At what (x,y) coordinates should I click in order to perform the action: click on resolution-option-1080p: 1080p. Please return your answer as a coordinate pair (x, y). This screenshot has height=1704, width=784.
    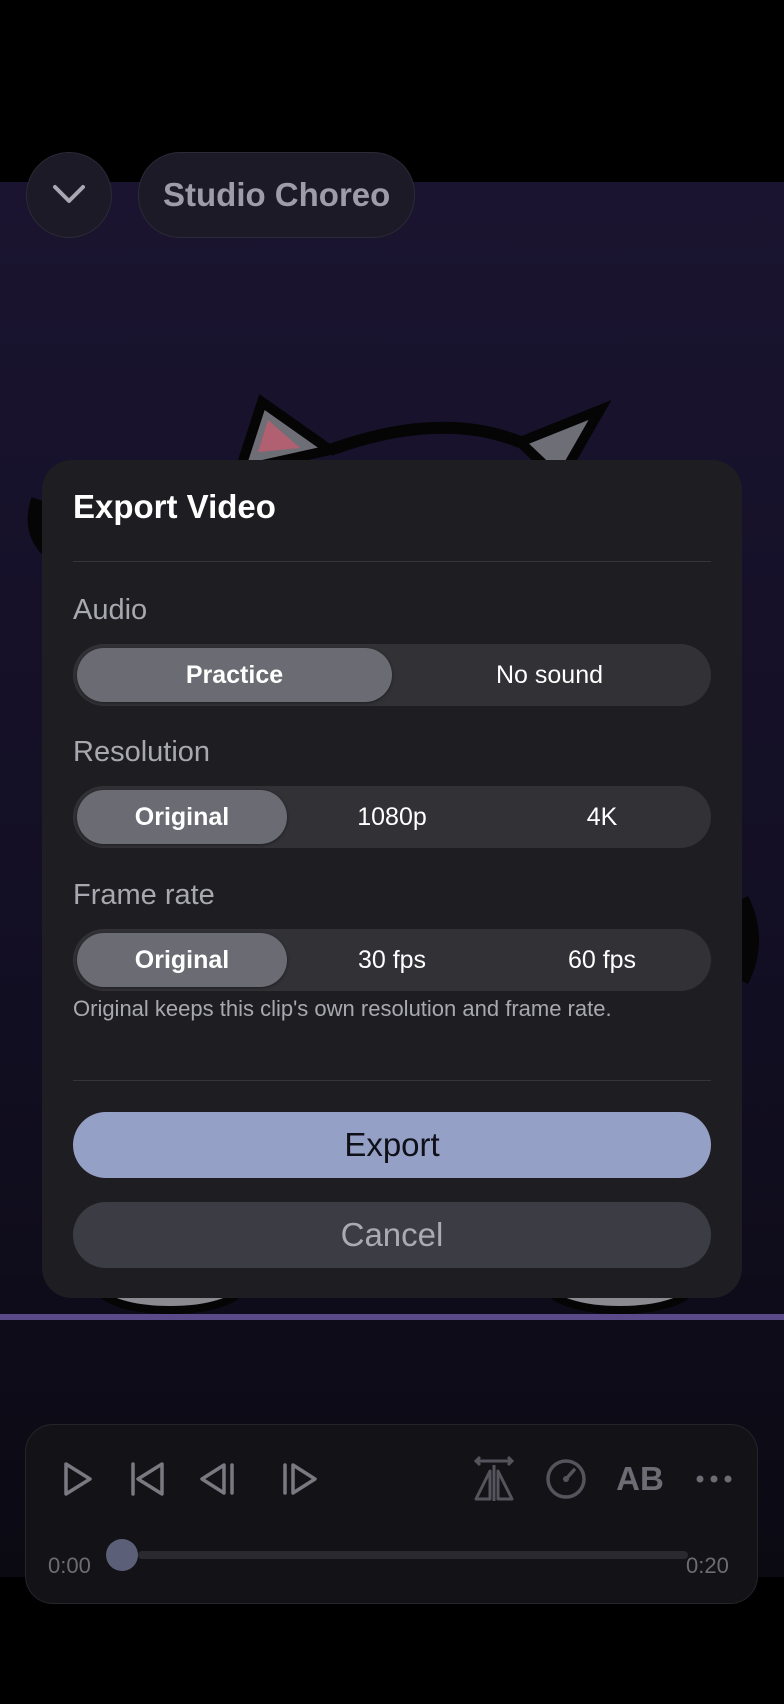
    Looking at the image, I should click on (392, 817).